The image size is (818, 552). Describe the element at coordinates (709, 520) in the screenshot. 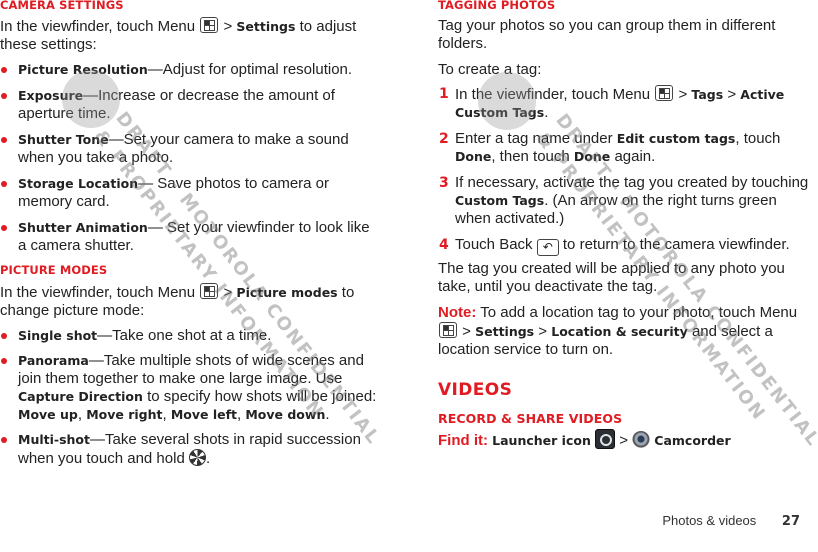

I see `section-name: Photos & videos` at that location.